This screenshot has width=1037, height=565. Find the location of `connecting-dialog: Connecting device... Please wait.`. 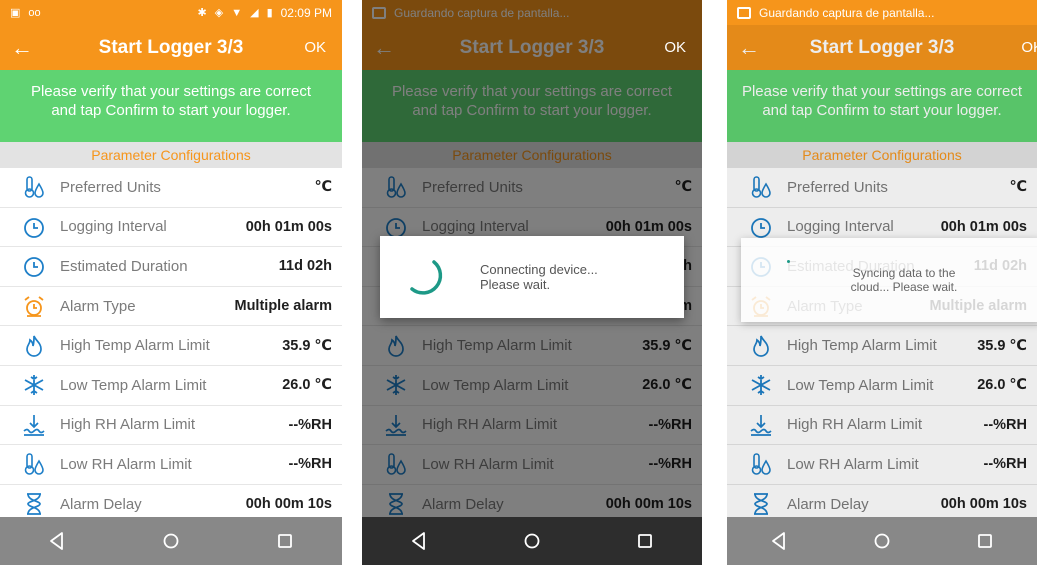

connecting-dialog: Connecting device... Please wait. is located at coordinates (532, 277).